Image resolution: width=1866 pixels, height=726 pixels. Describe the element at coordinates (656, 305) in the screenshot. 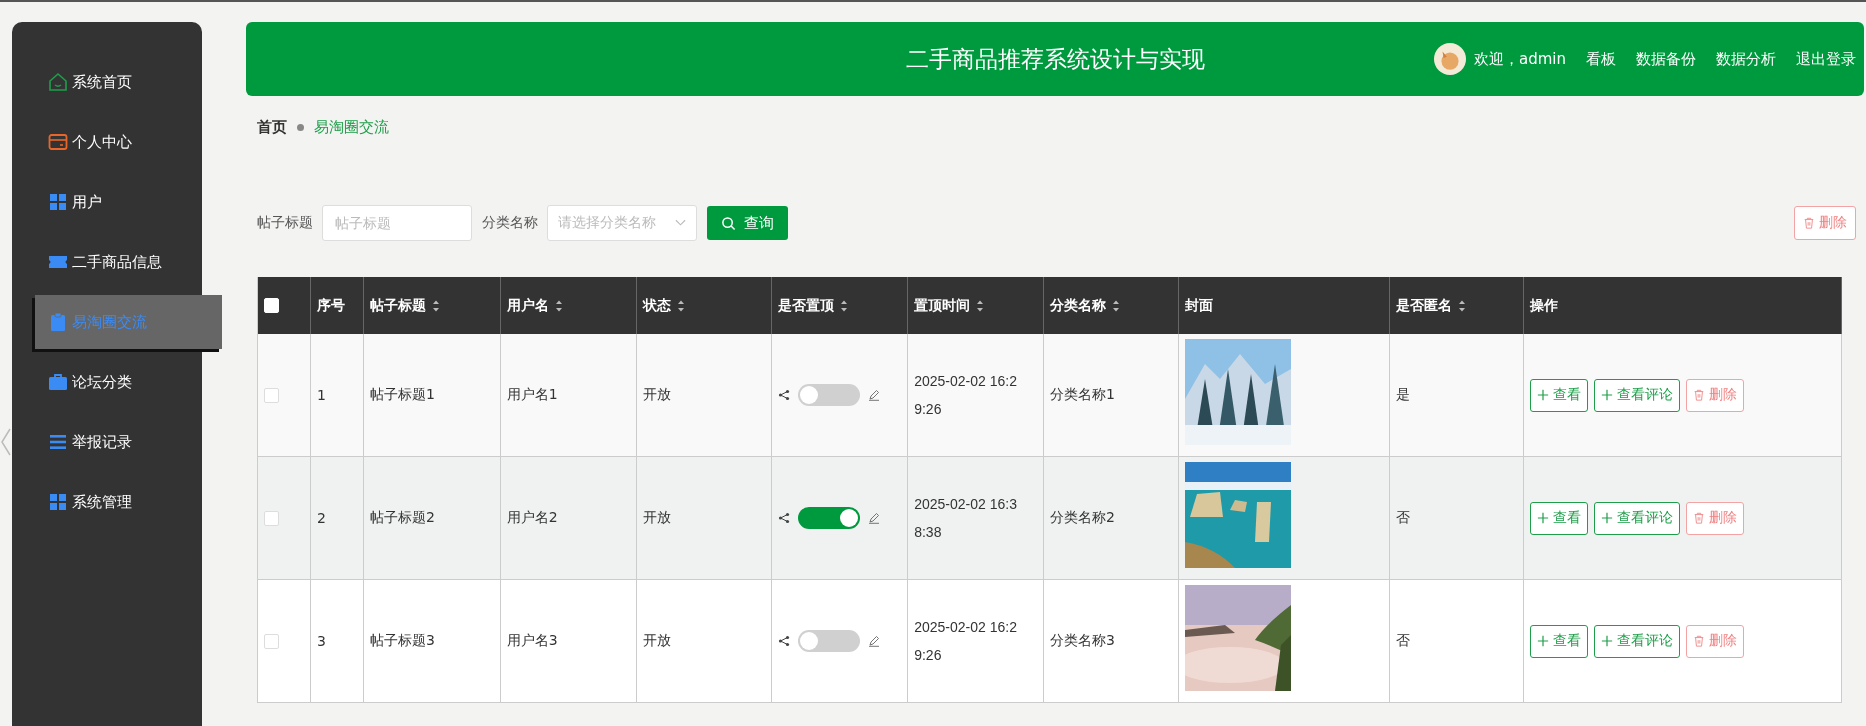

I see `column-header: 状态` at that location.